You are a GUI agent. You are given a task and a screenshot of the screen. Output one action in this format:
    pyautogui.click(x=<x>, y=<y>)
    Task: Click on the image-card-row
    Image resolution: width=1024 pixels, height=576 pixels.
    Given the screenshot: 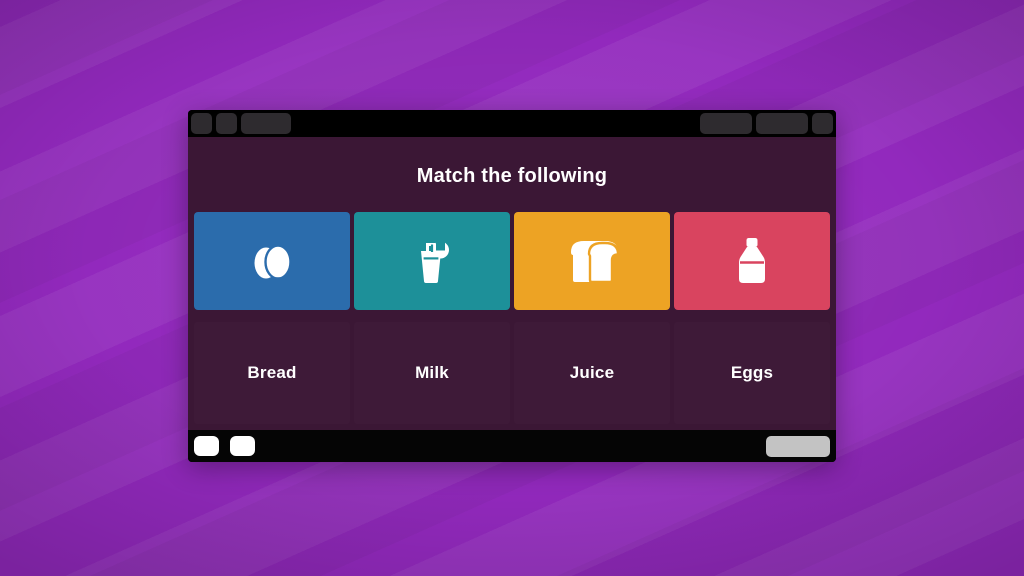 What is the action you would take?
    pyautogui.click(x=512, y=261)
    